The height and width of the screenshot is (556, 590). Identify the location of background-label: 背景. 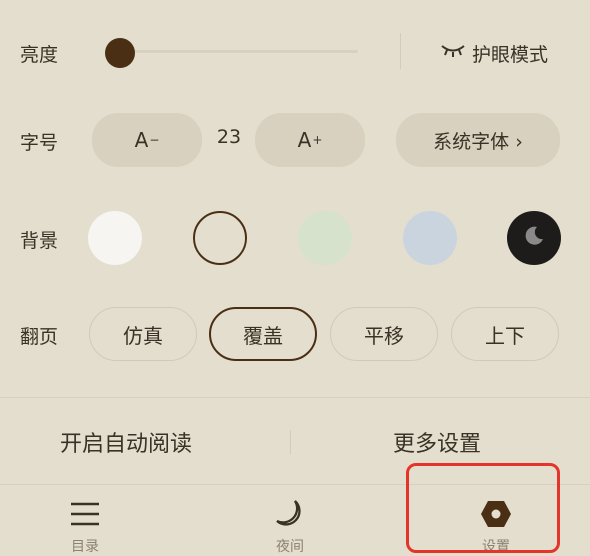
(39, 241).